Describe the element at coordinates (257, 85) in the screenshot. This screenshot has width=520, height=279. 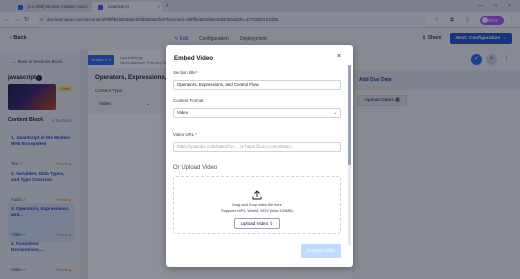
I see `section-title-input: Operators, Expressions, and Control Flow` at that location.